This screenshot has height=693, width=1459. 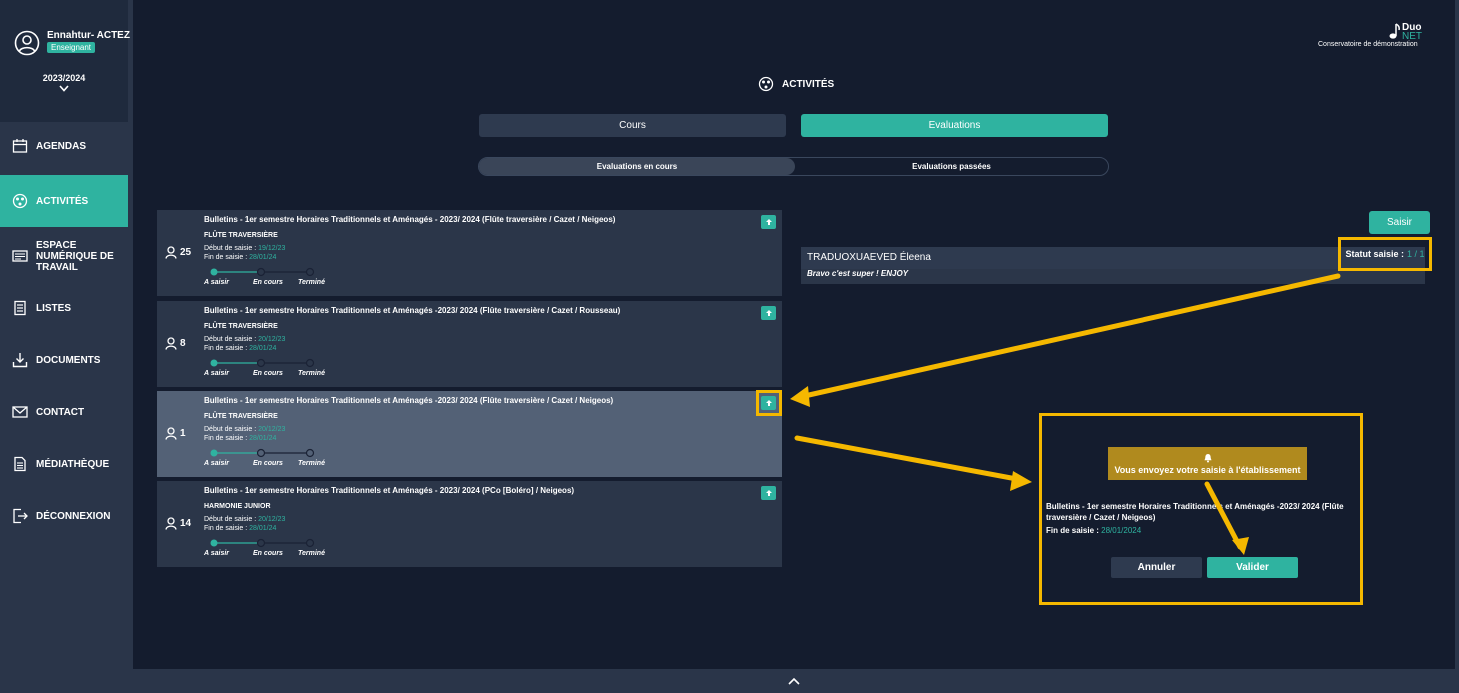 What do you see at coordinates (65, 61) in the screenshot?
I see `user-box: Ennahtur- ACTEZ Enseignant 2023/2024` at bounding box center [65, 61].